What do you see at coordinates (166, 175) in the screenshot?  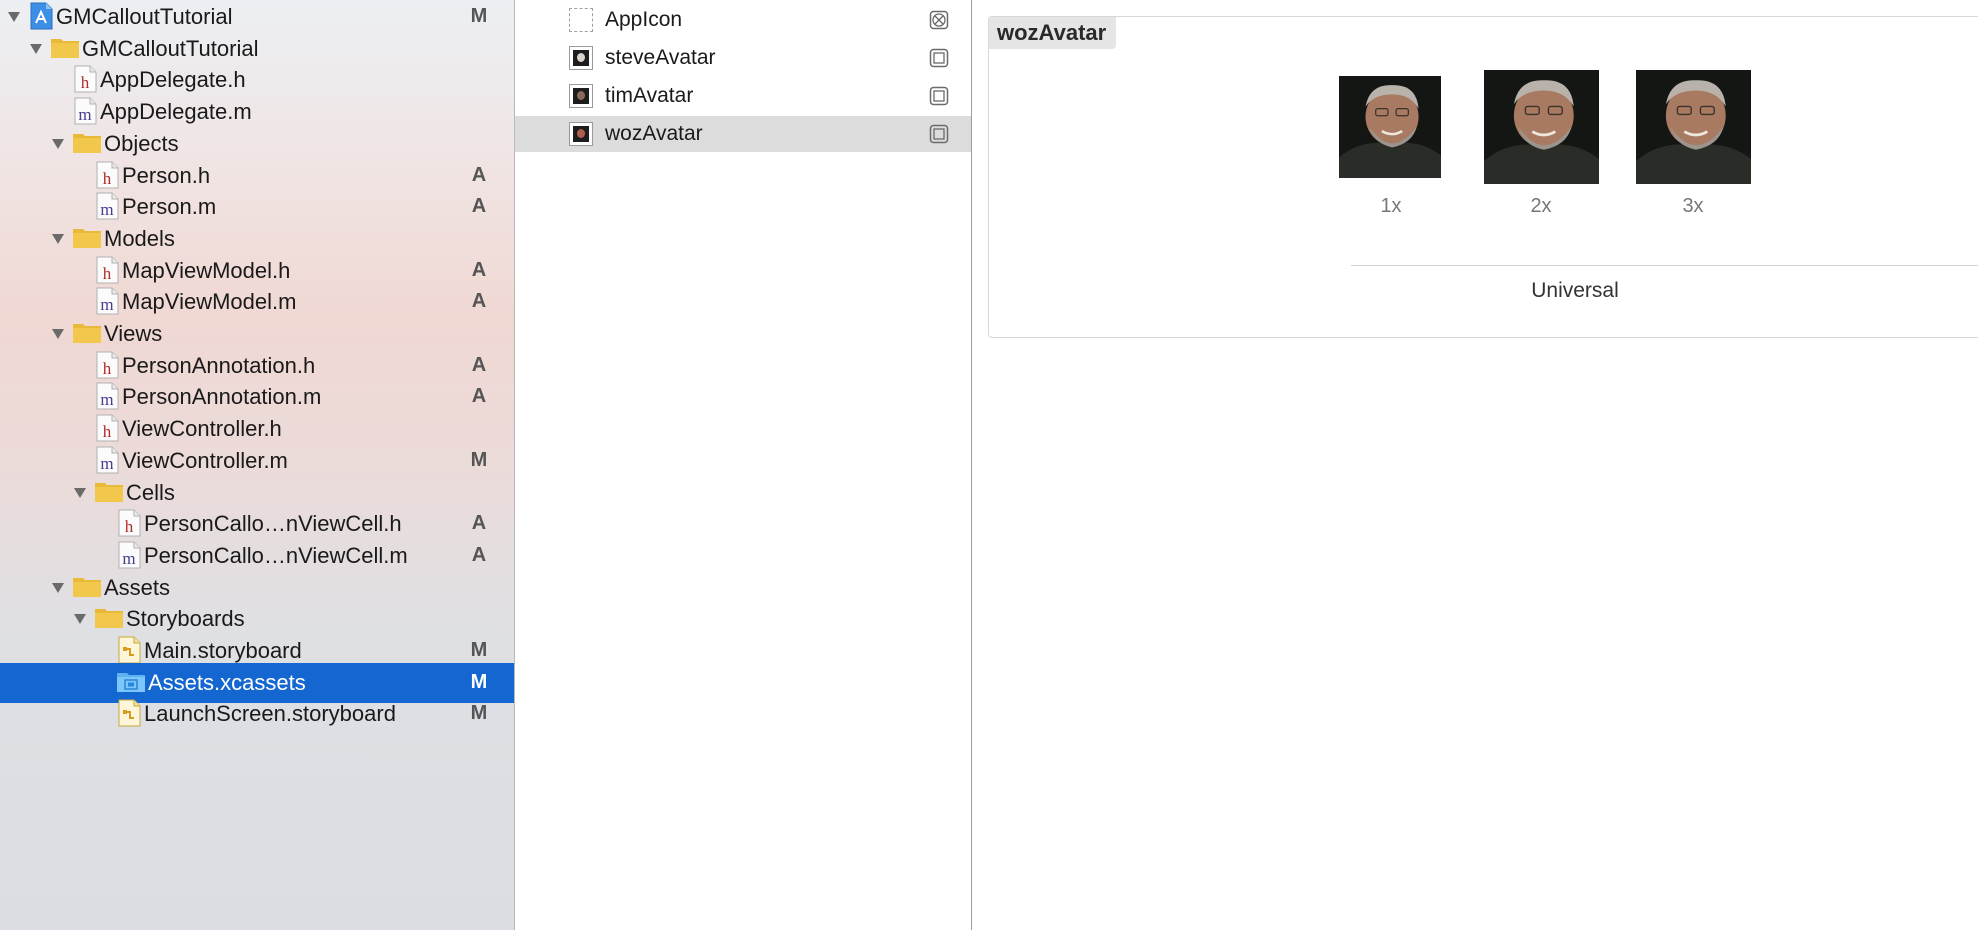 I see `navigator-item-label: Person.h` at bounding box center [166, 175].